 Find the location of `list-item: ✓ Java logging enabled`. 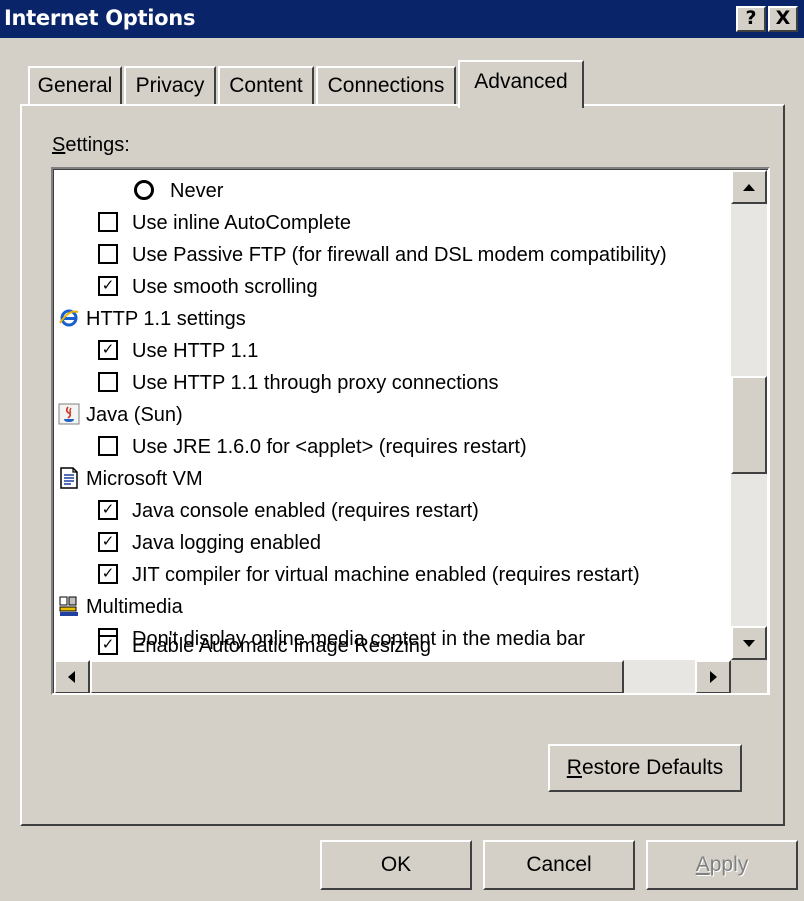

list-item: ✓ Java logging enabled is located at coordinates (209, 543).